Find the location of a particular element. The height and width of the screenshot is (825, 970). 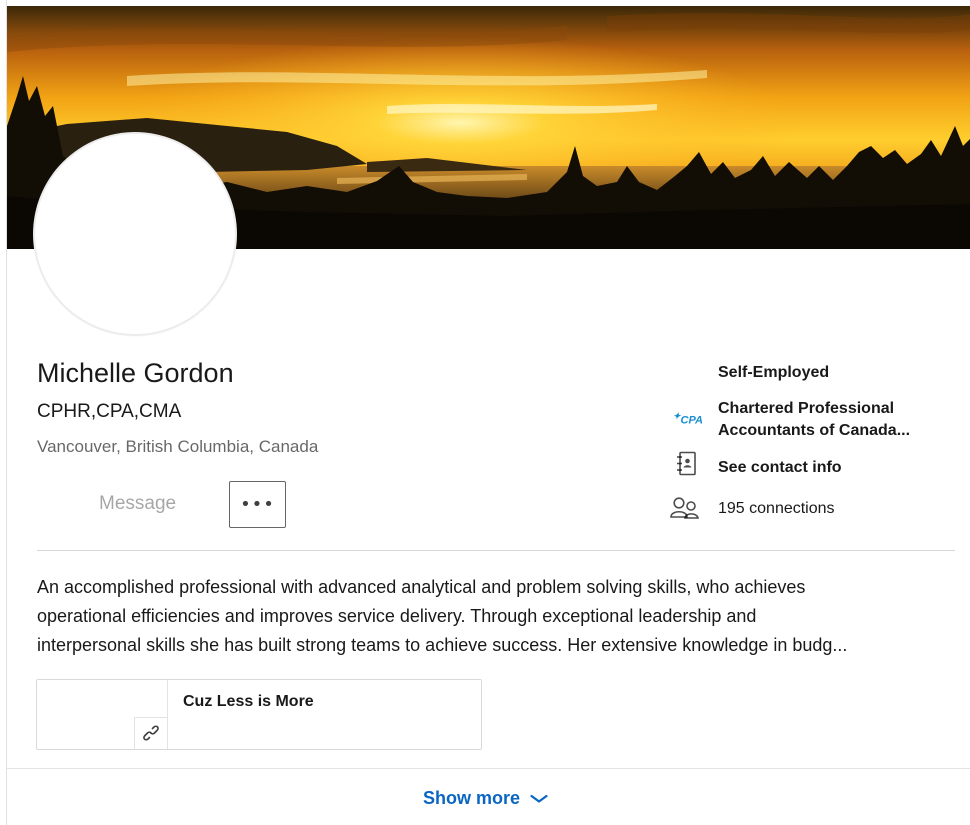

link-icon is located at coordinates (151, 733).